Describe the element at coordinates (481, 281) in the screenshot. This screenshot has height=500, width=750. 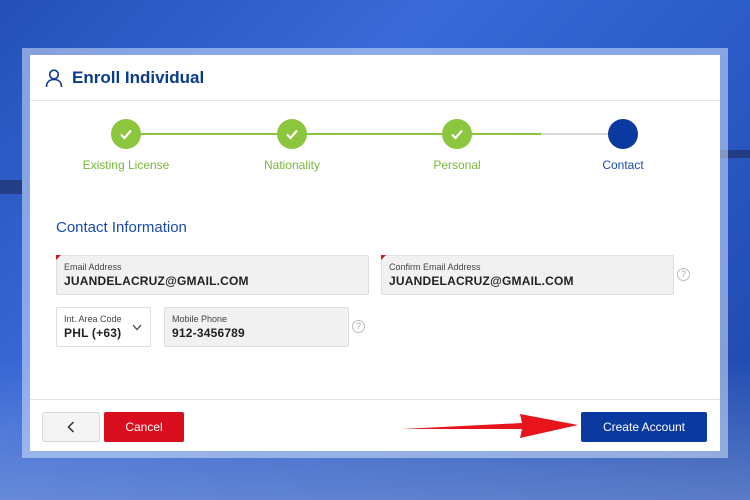
I see `confirm-email-value: JUANDELACRUZ@GMAIL.COM` at that location.